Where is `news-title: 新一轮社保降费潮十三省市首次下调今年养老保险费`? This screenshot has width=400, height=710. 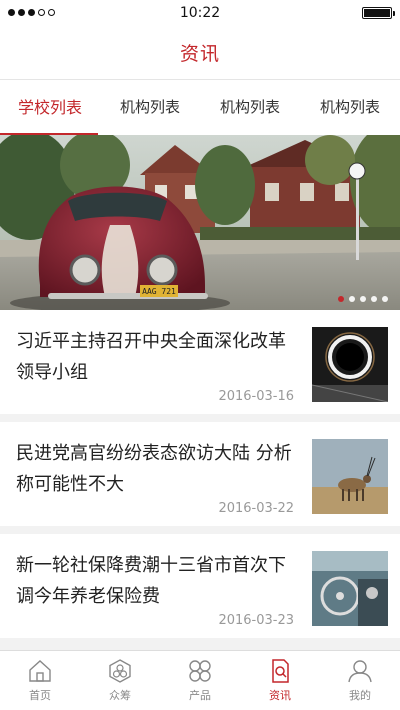 news-title: 新一轮社保降费潮十三省市首次下调今年养老保险费 is located at coordinates (151, 581).